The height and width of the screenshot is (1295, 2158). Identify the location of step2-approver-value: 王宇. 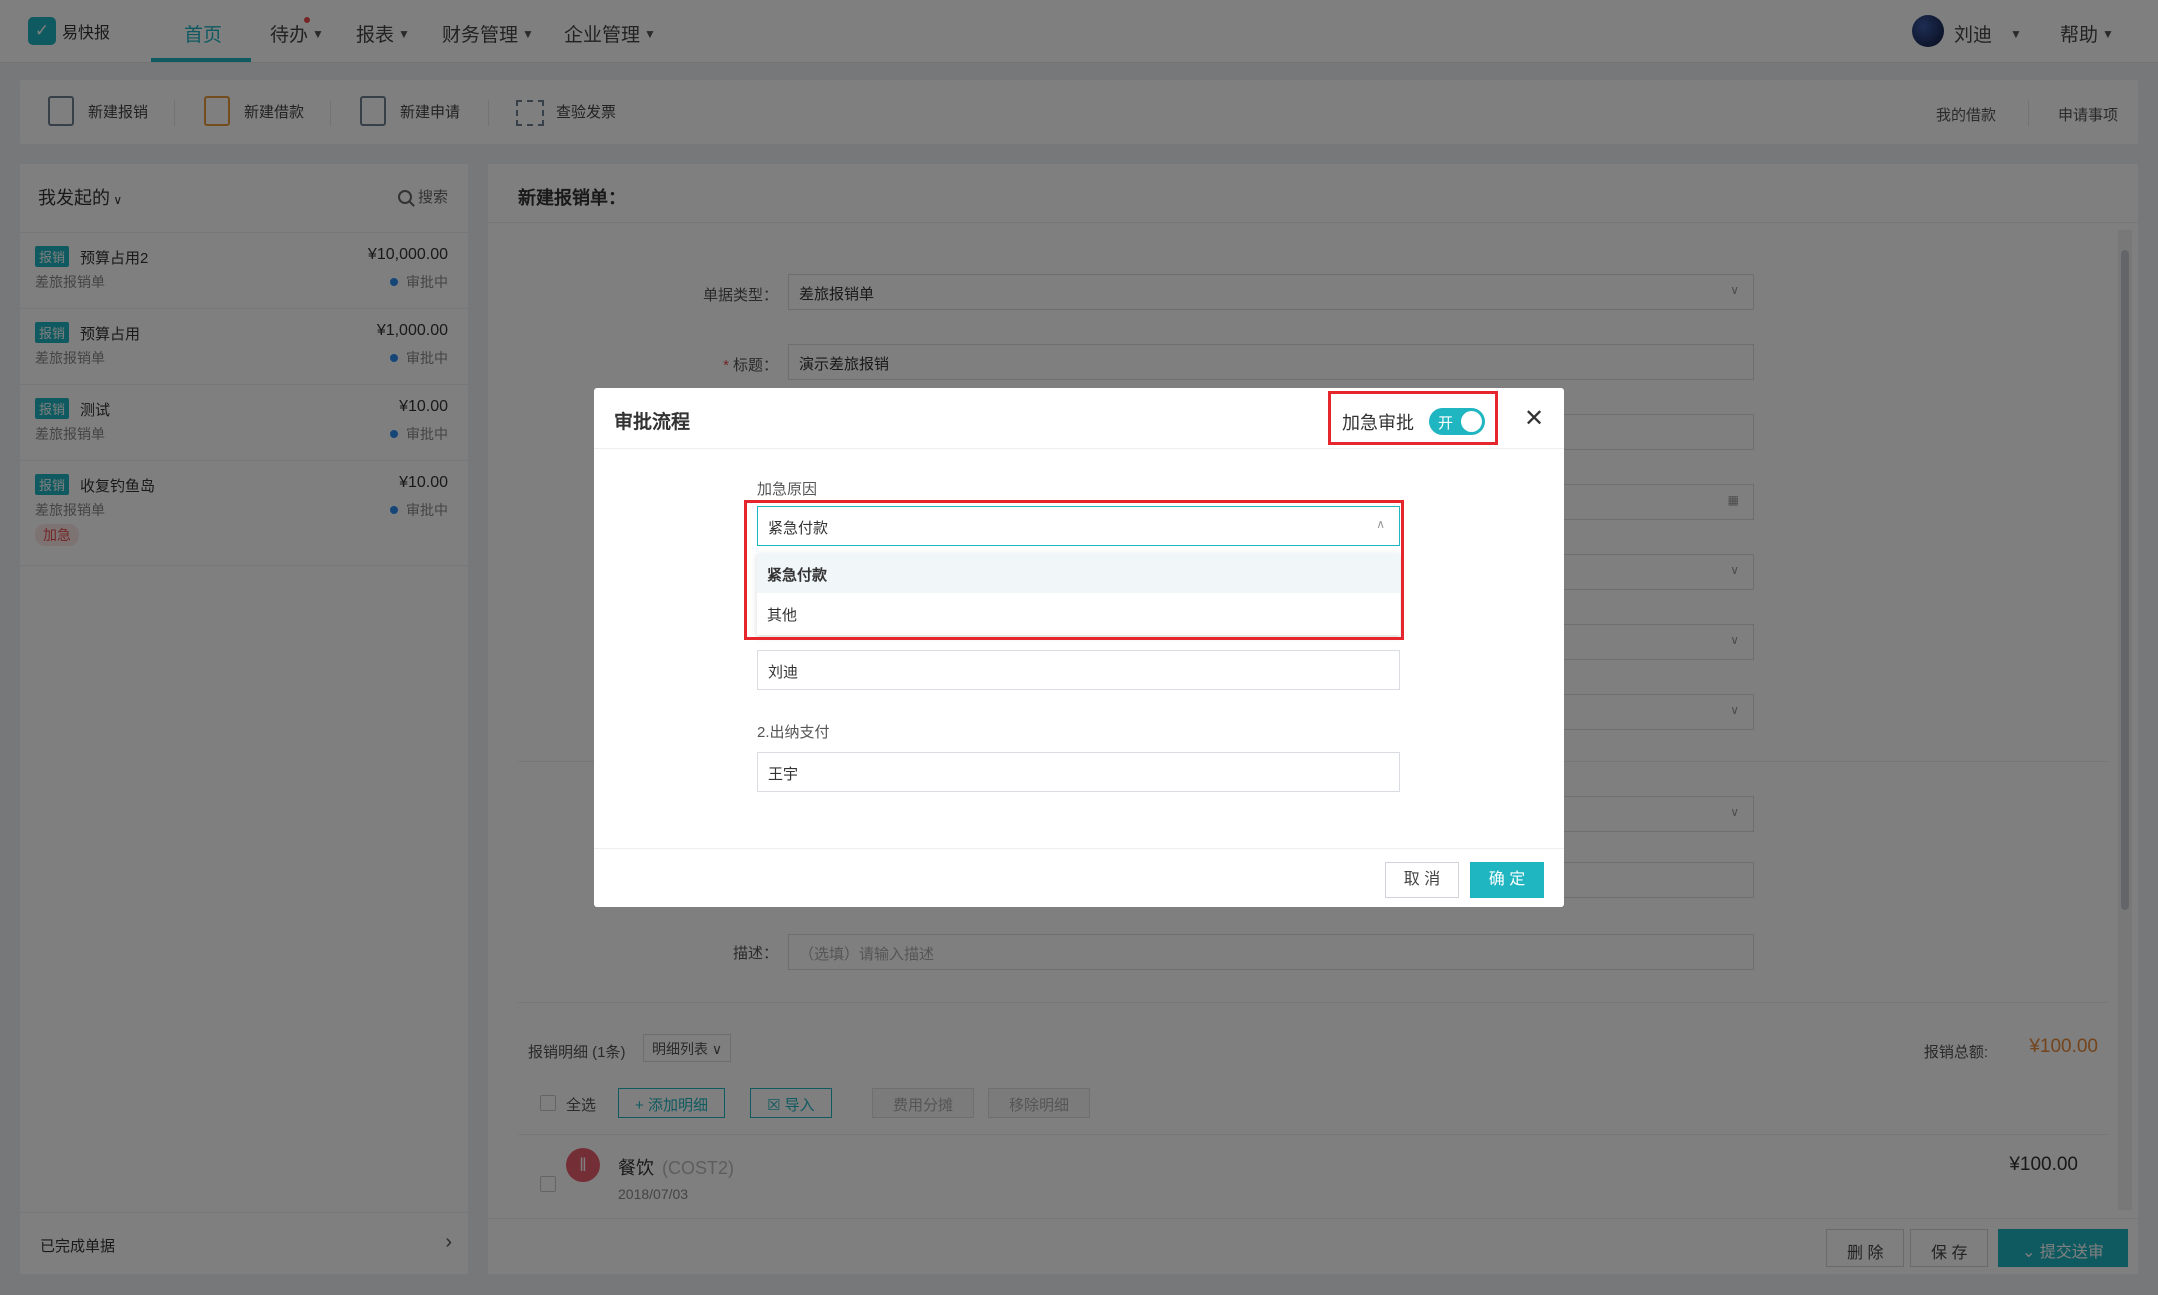
(783, 774).